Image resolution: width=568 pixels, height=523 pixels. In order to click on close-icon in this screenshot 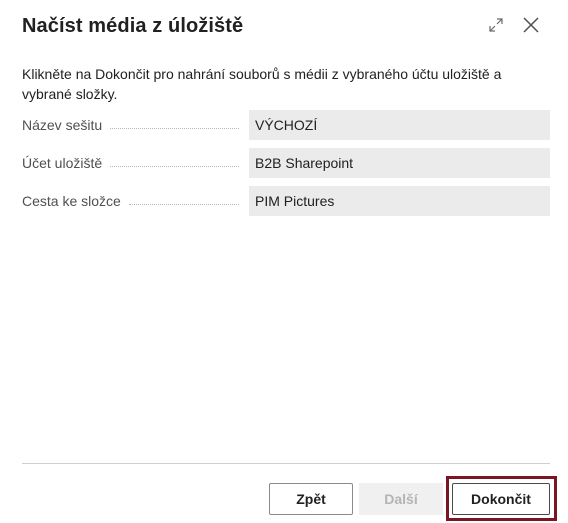, I will do `click(531, 27)`.